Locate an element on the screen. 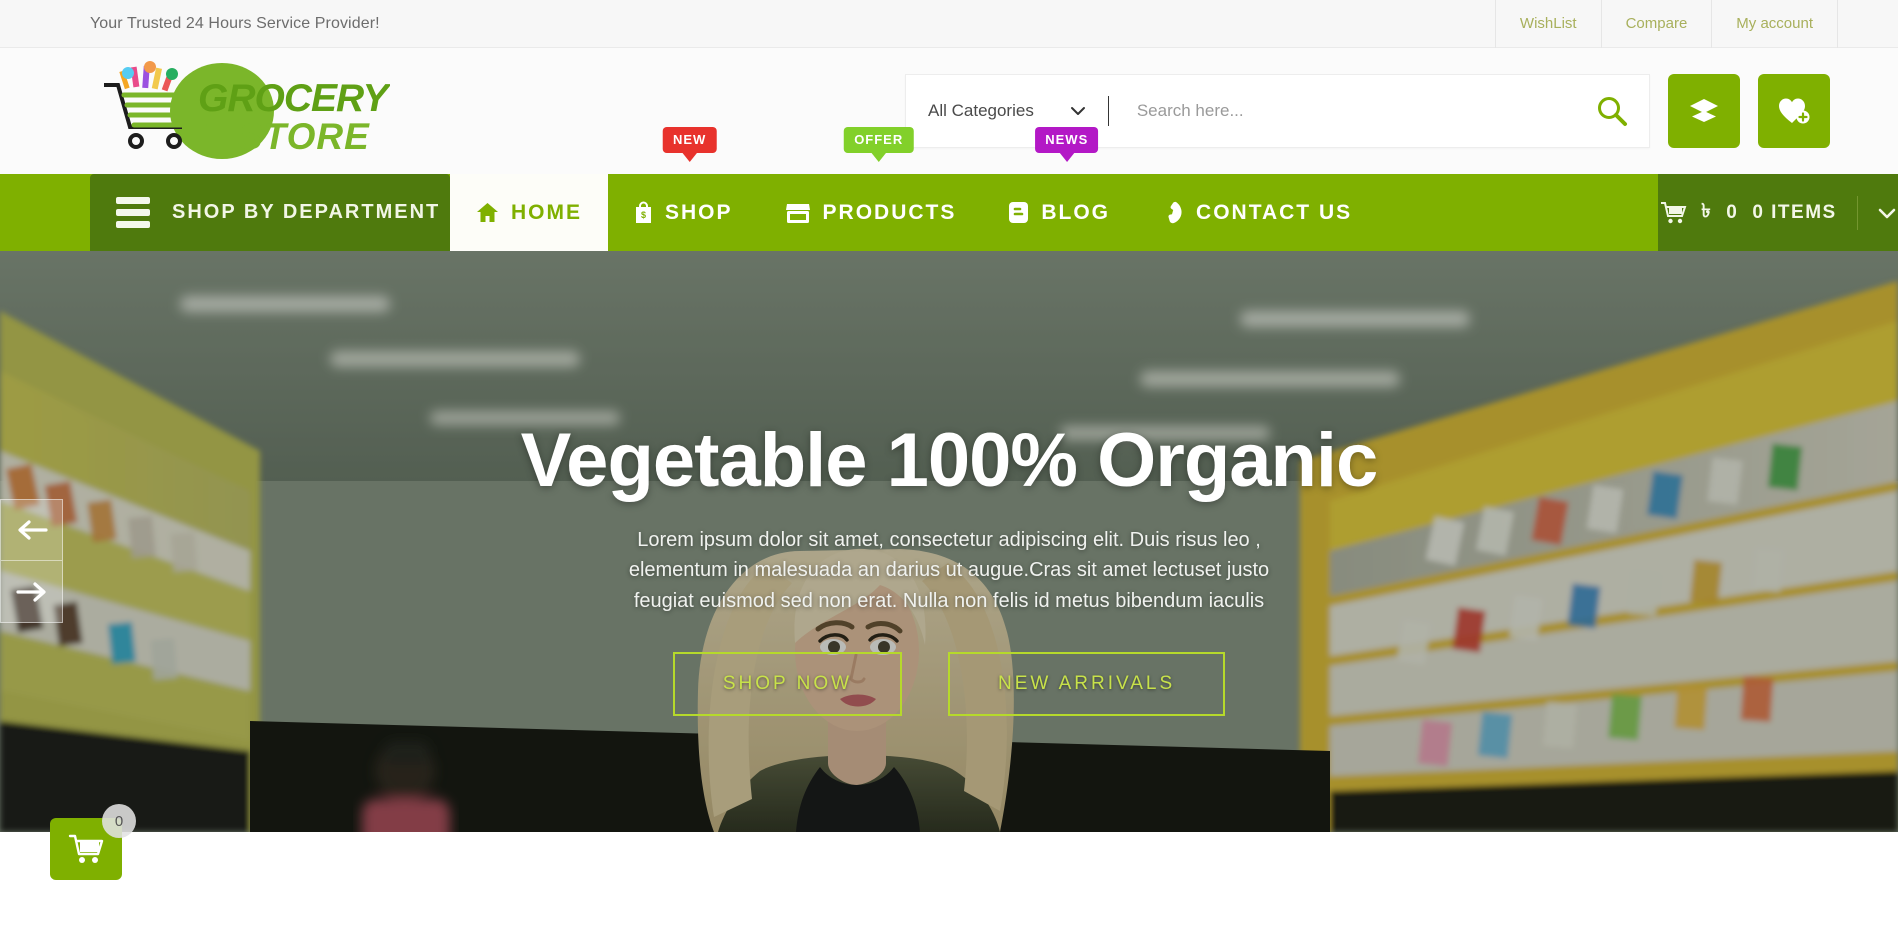 This screenshot has height=932, width=1898. nav-item-contact-us: CONTACT US is located at coordinates (1257, 212).